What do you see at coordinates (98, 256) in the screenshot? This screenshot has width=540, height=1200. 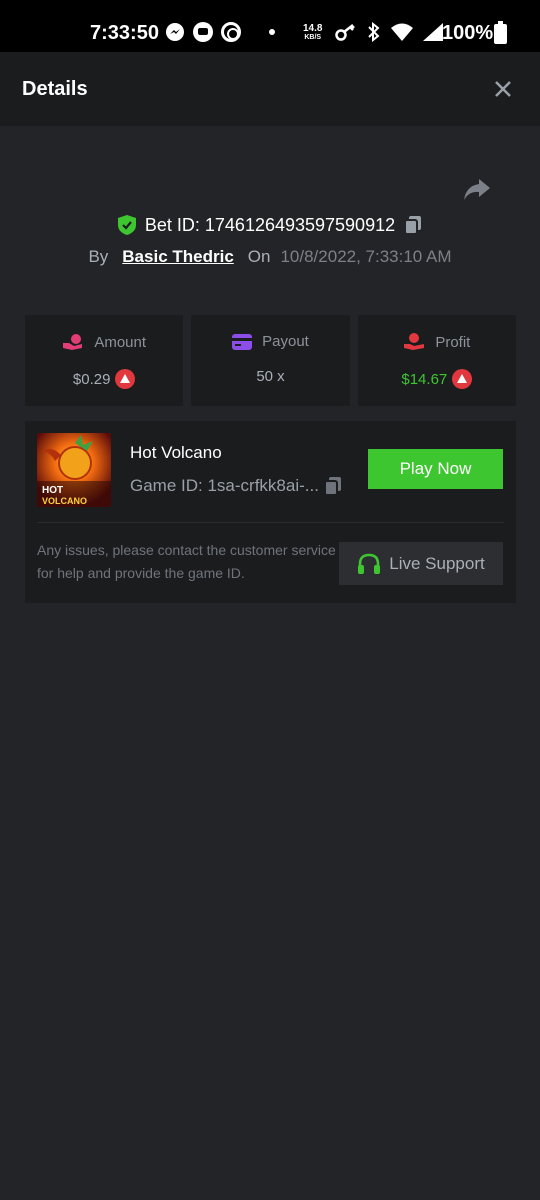 I see `by-label: By` at bounding box center [98, 256].